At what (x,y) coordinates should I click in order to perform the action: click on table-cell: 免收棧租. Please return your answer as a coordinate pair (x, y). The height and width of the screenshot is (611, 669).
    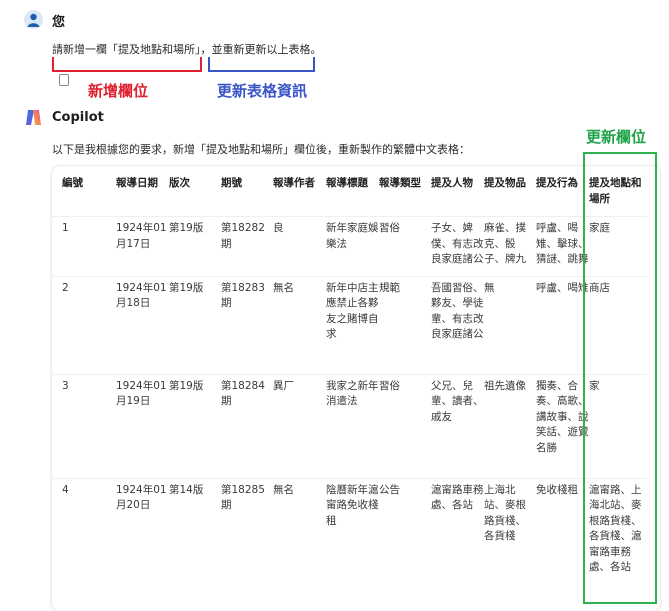
    Looking at the image, I should click on (557, 489).